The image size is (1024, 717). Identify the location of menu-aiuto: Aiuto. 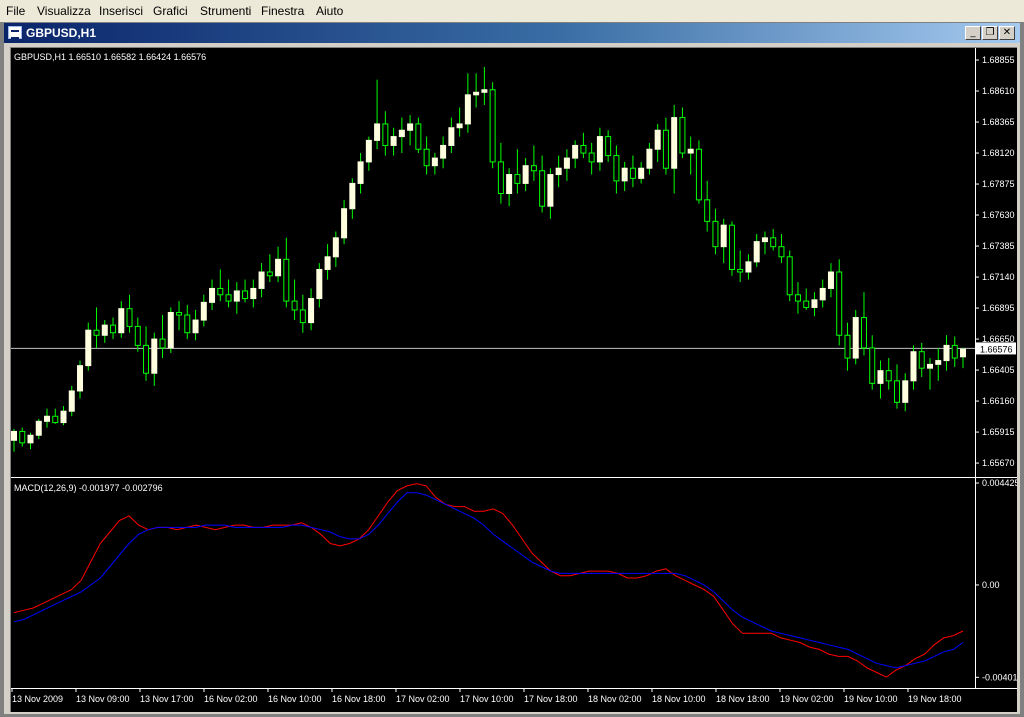
(329, 11).